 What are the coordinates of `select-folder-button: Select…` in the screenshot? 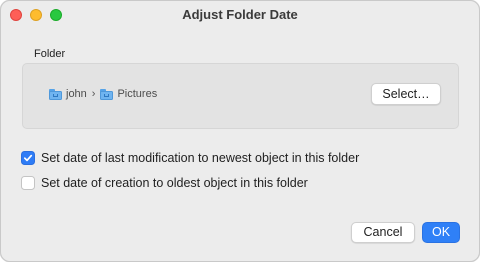 It's located at (406, 94).